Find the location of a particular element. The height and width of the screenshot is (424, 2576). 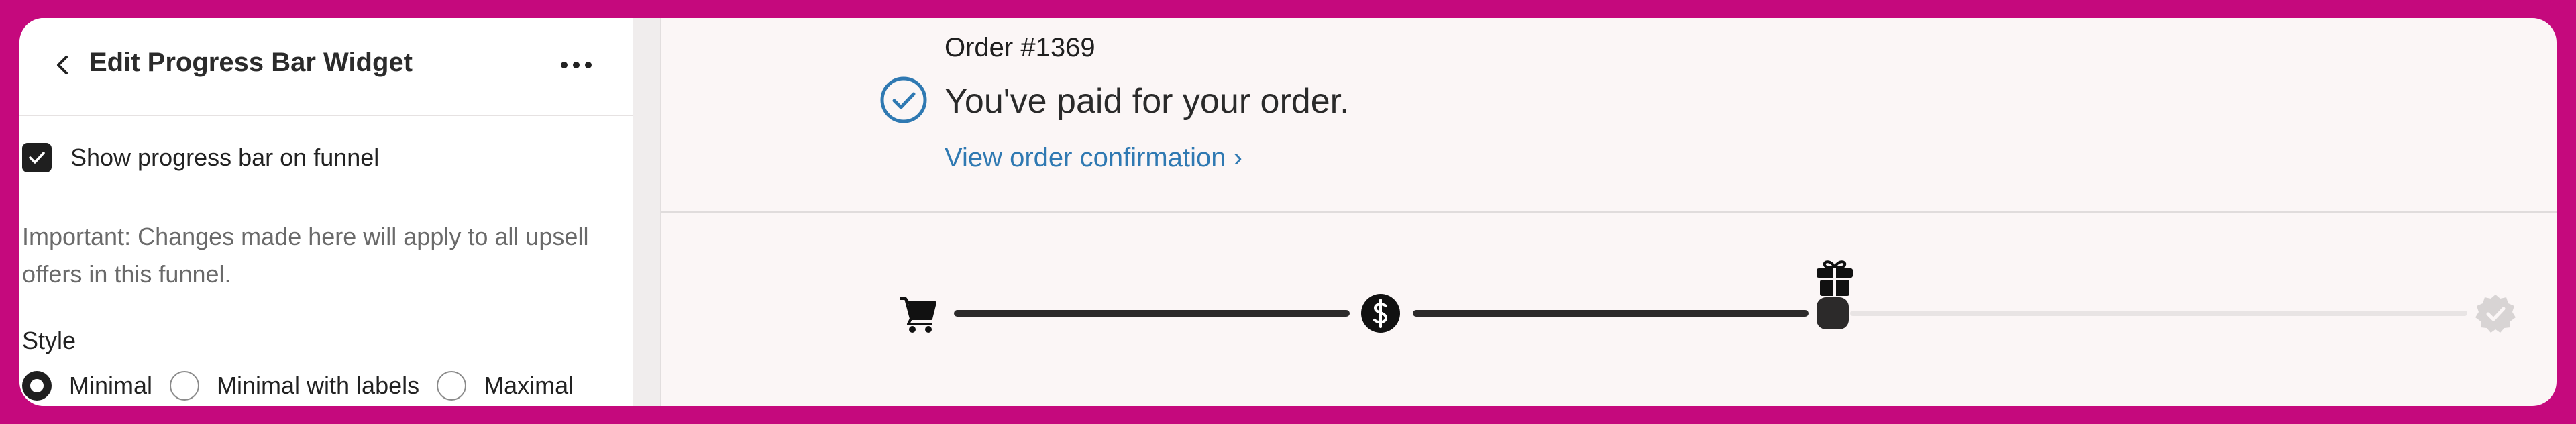

style-radio-group: Minimal Minimal with labels Maximal is located at coordinates (306, 386).